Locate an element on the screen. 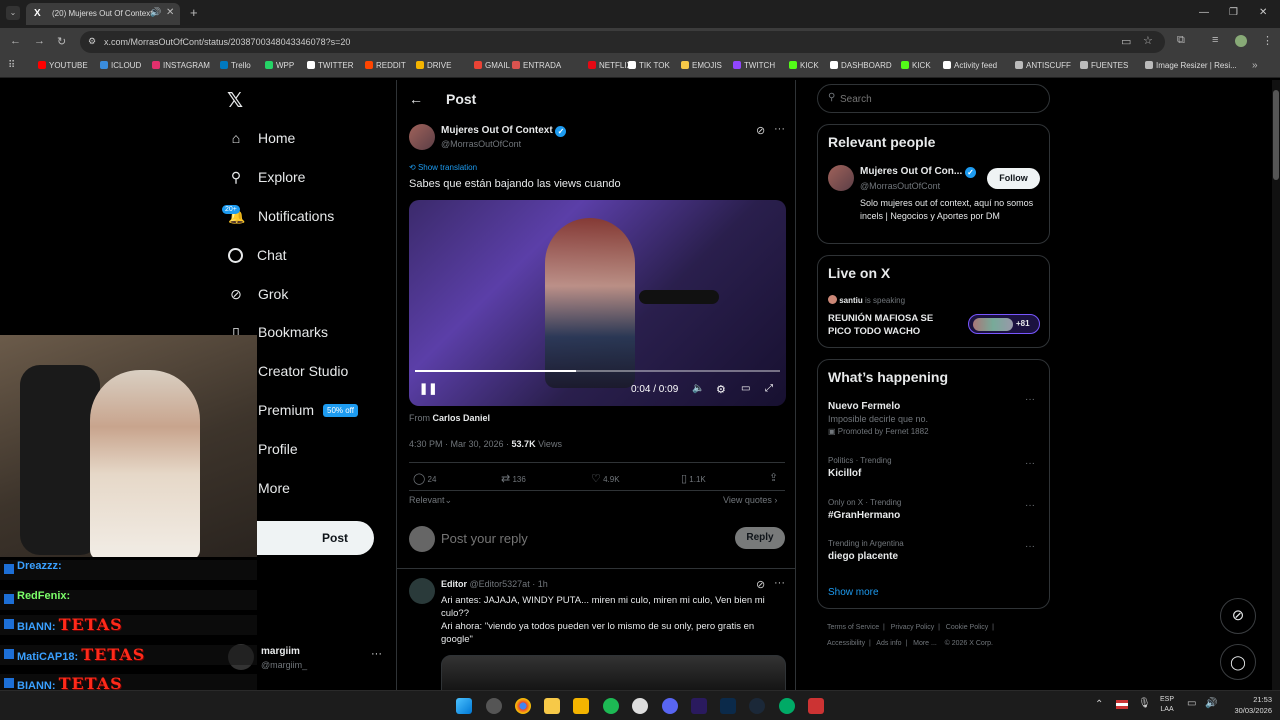 The image size is (1280, 720). show-translation-link: ⟲ Show translation is located at coordinates (443, 167).